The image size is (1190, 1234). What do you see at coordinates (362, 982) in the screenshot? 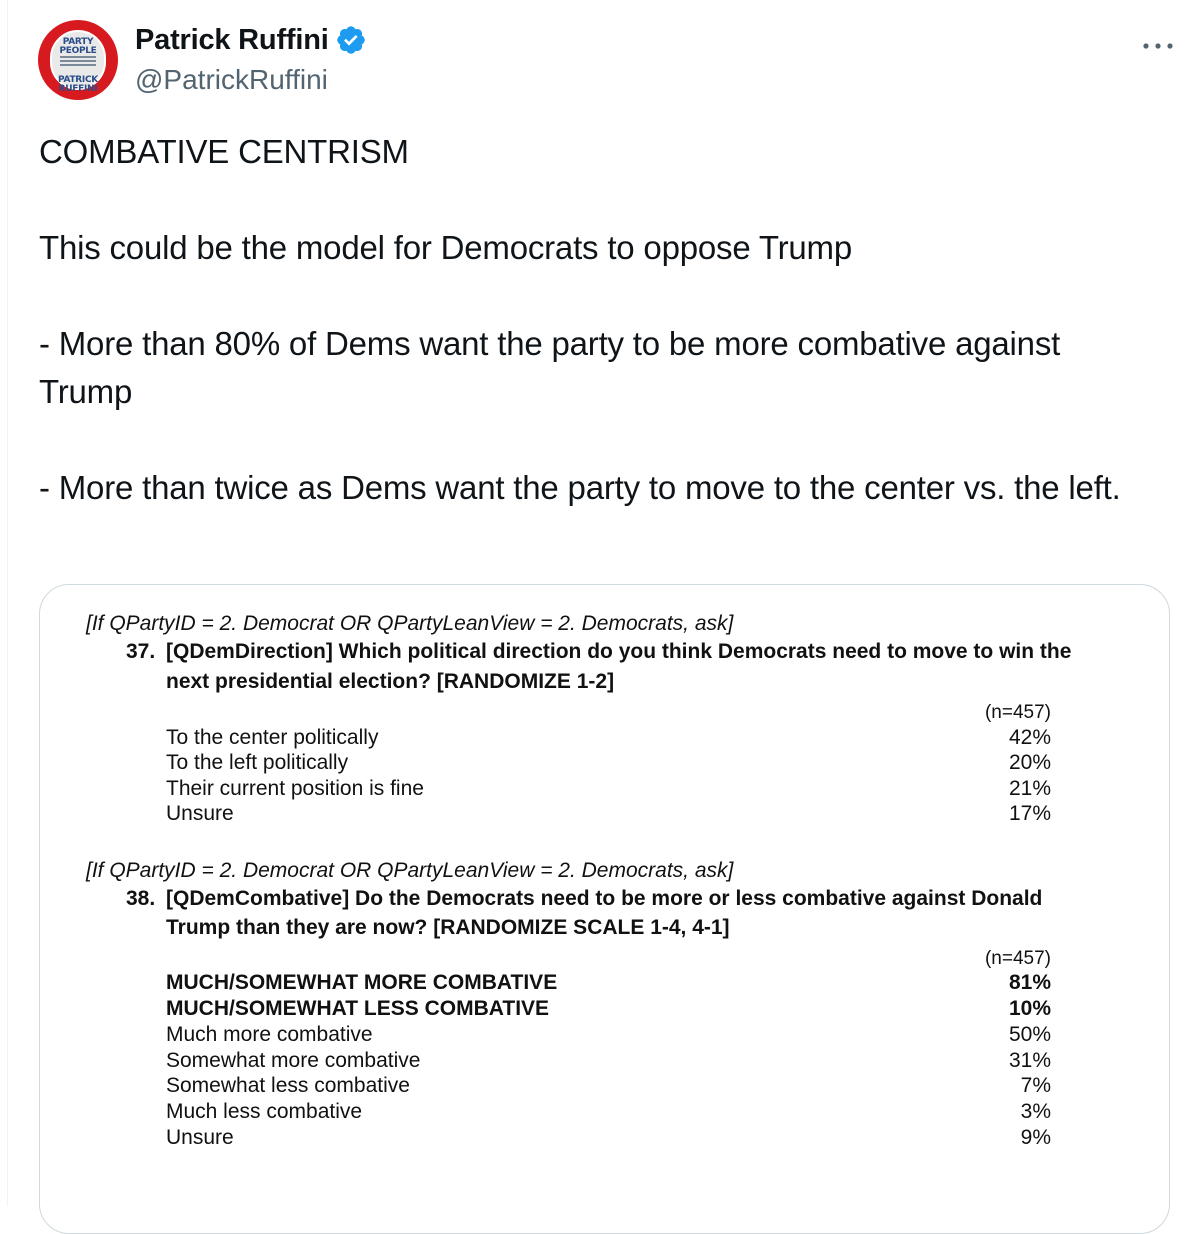
I see `q38-option: MUCH/SOMEWHAT MORE COMBATIVE` at bounding box center [362, 982].